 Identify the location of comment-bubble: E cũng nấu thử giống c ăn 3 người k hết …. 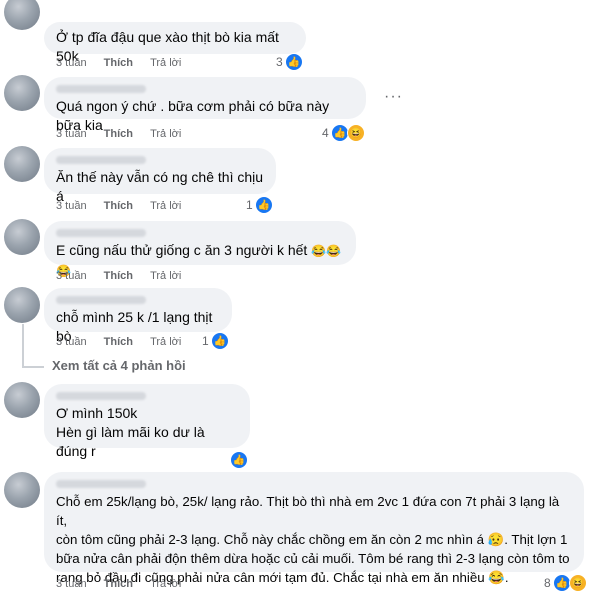
(200, 249).